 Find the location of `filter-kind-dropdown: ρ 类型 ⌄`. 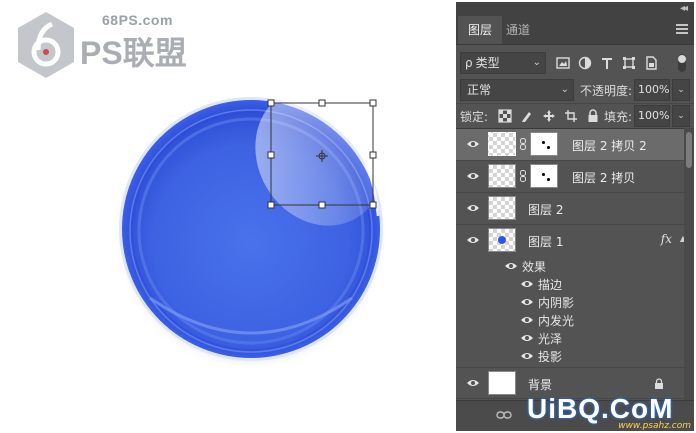

filter-kind-dropdown: ρ 类型 ⌄ is located at coordinates (503, 63).